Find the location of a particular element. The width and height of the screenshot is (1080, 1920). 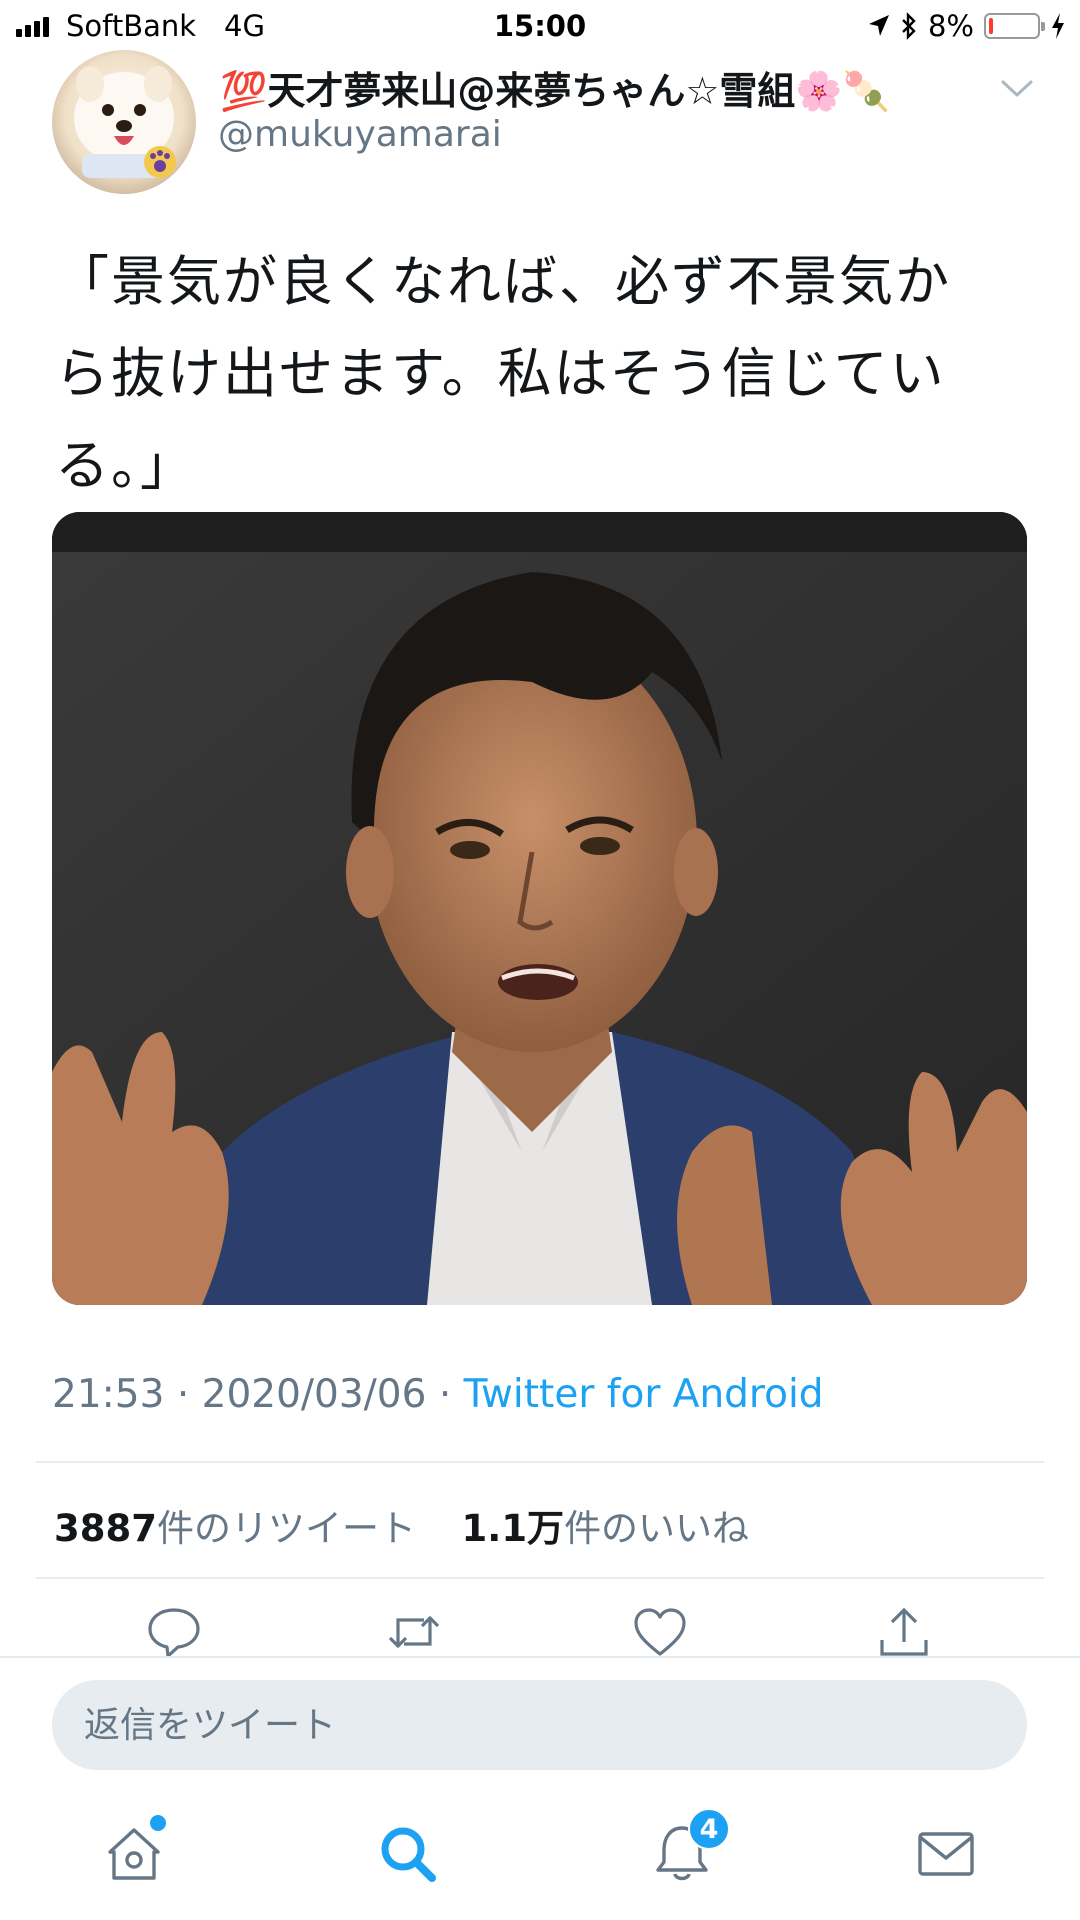

retweet-button is located at coordinates (414, 1632).